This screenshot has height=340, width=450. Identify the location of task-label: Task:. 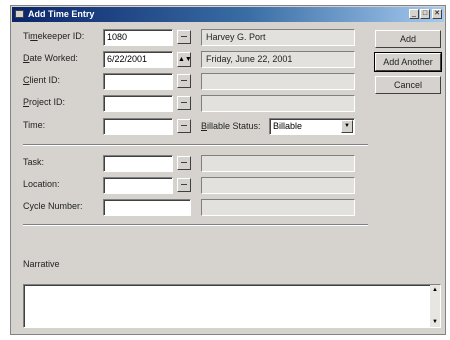
(34, 162).